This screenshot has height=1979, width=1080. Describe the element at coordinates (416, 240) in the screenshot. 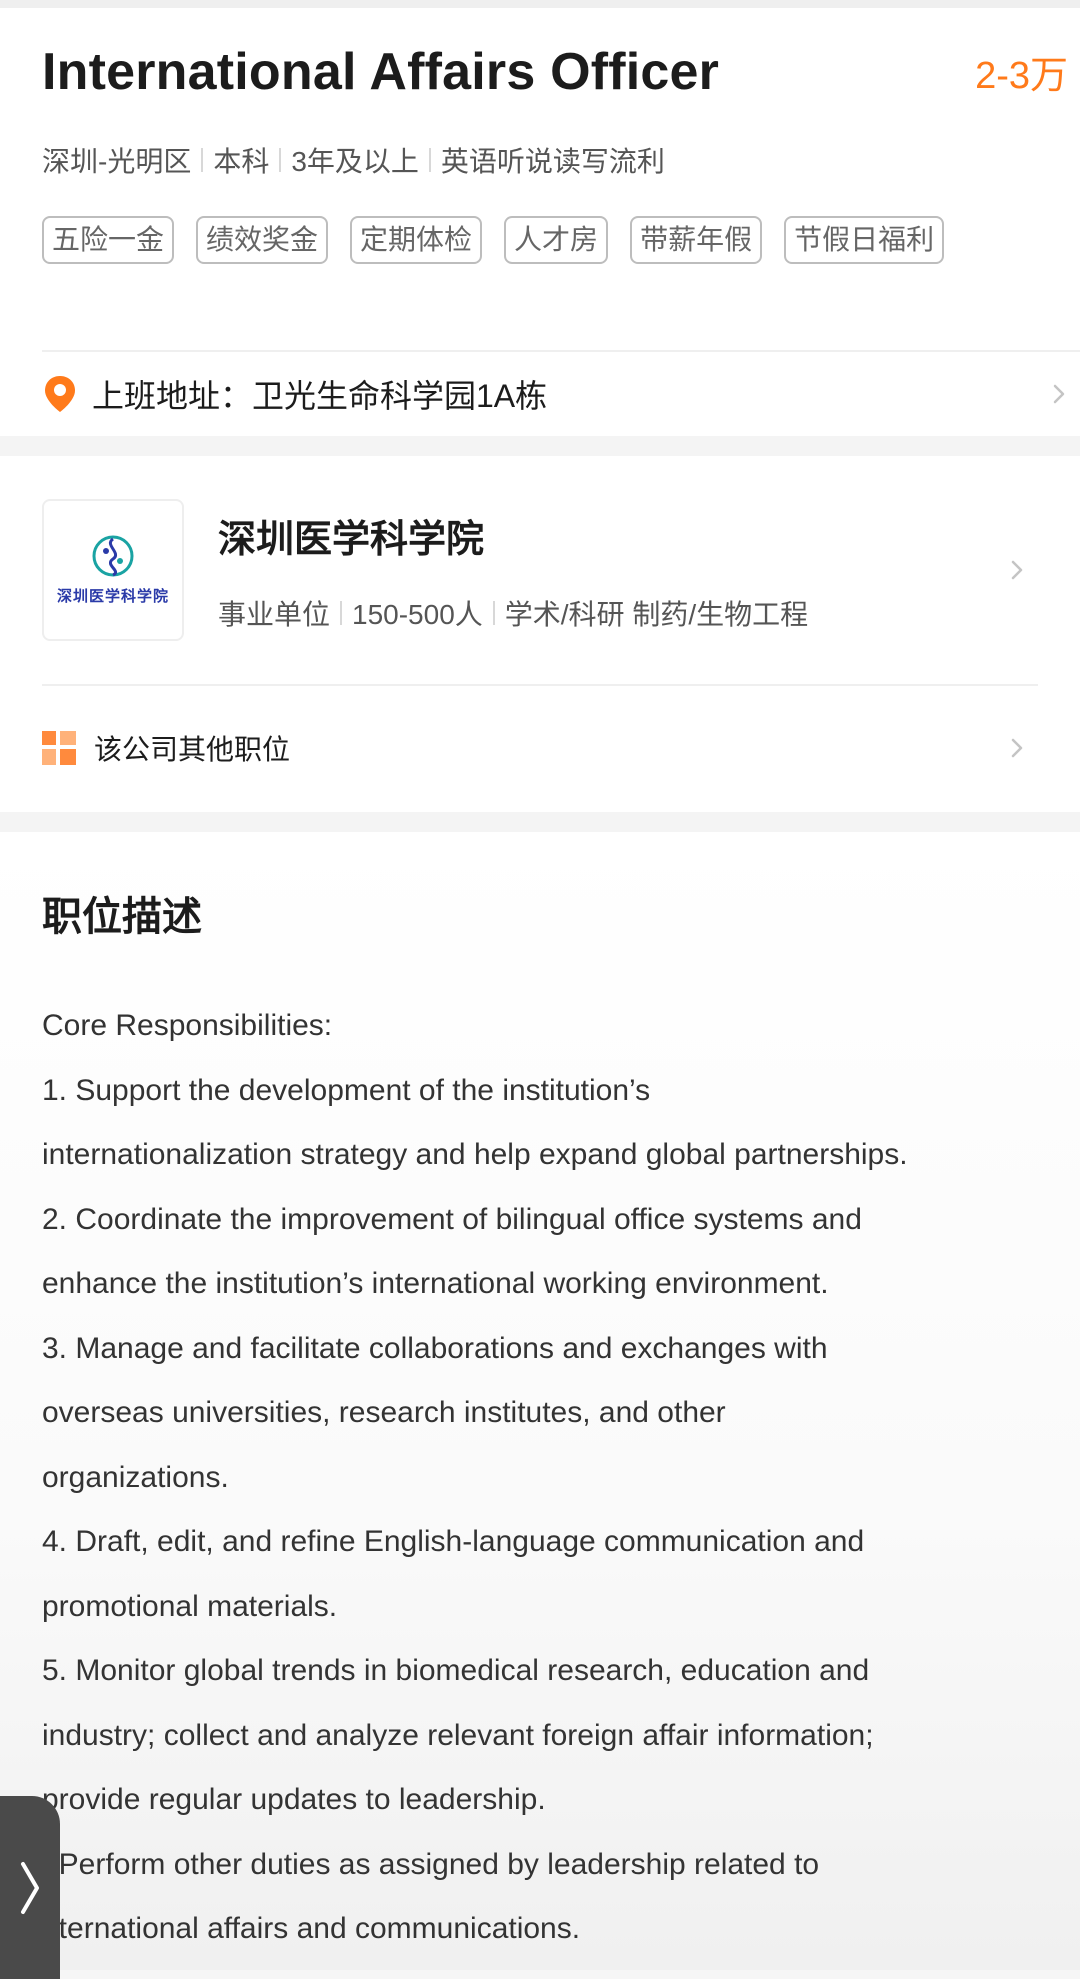

I see `benefit-tag: 定期体检` at that location.